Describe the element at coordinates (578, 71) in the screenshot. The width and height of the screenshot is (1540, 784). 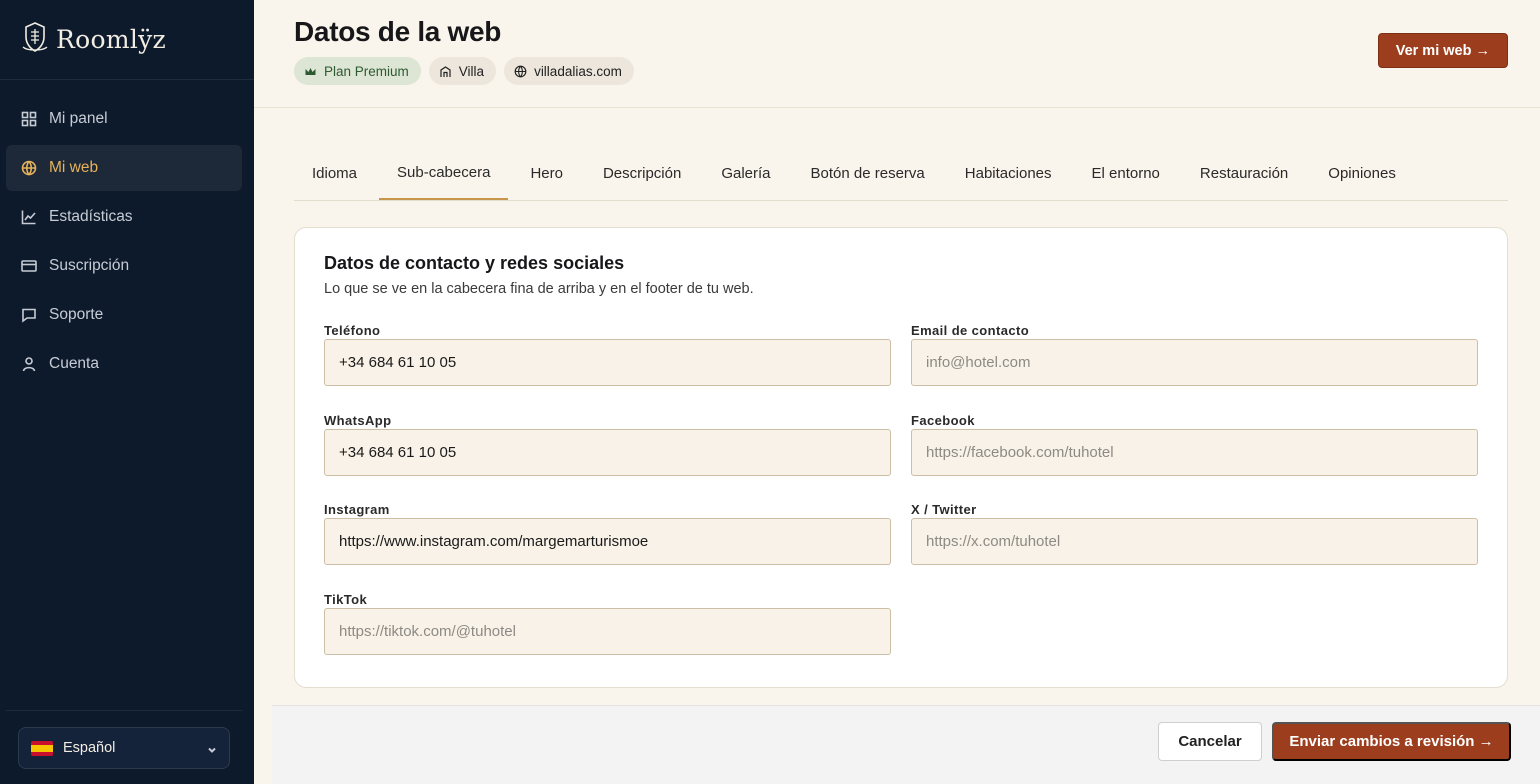
I see `domain-label: villadalias.com` at that location.